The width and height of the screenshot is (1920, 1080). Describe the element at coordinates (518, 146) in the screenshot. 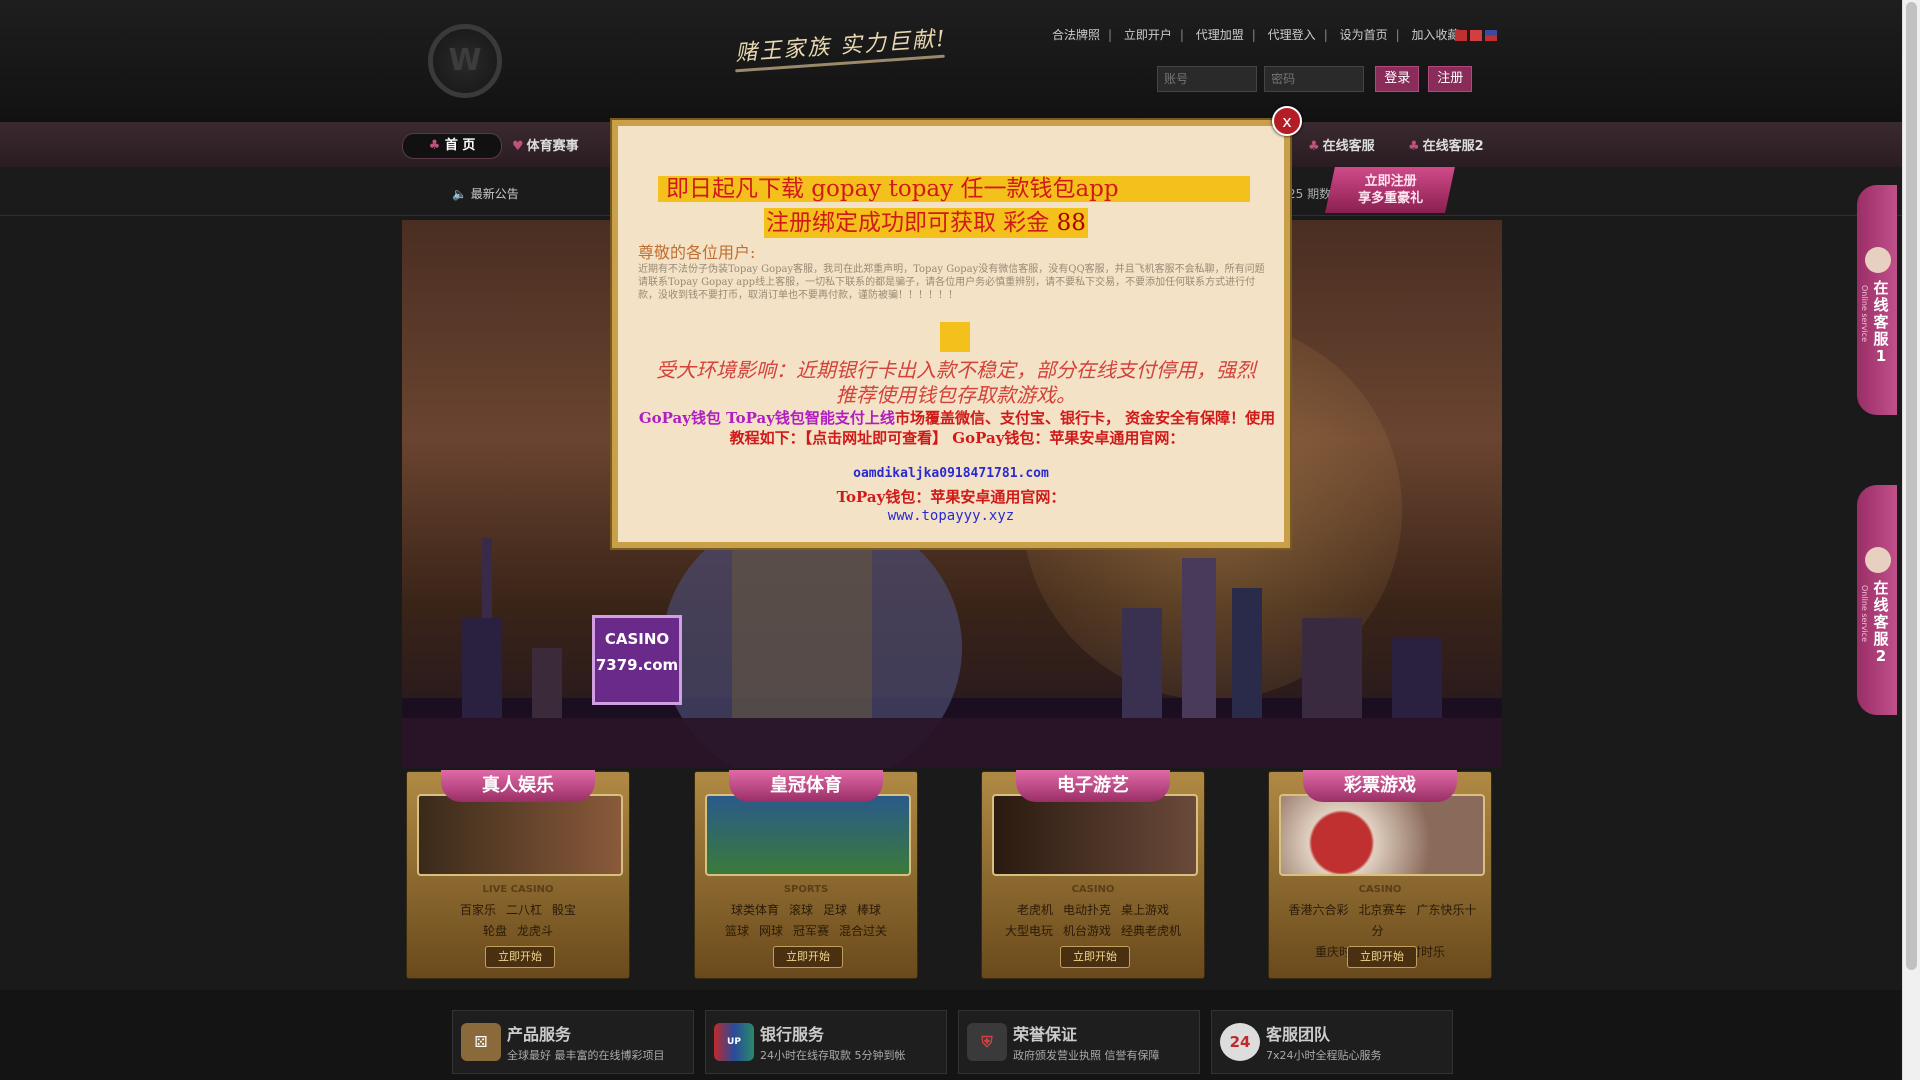

I see `heart-icon: ♥` at that location.